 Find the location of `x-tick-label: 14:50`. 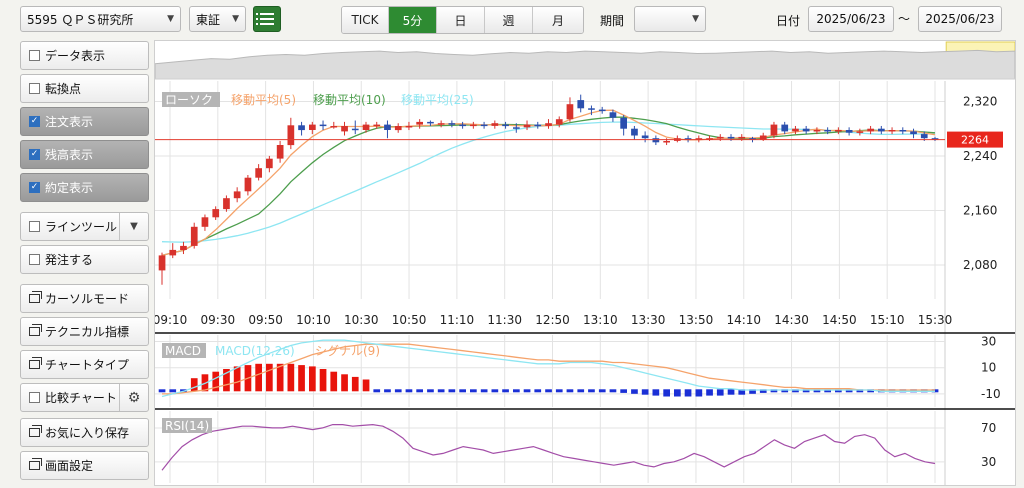

x-tick-label: 14:50 is located at coordinates (839, 320).